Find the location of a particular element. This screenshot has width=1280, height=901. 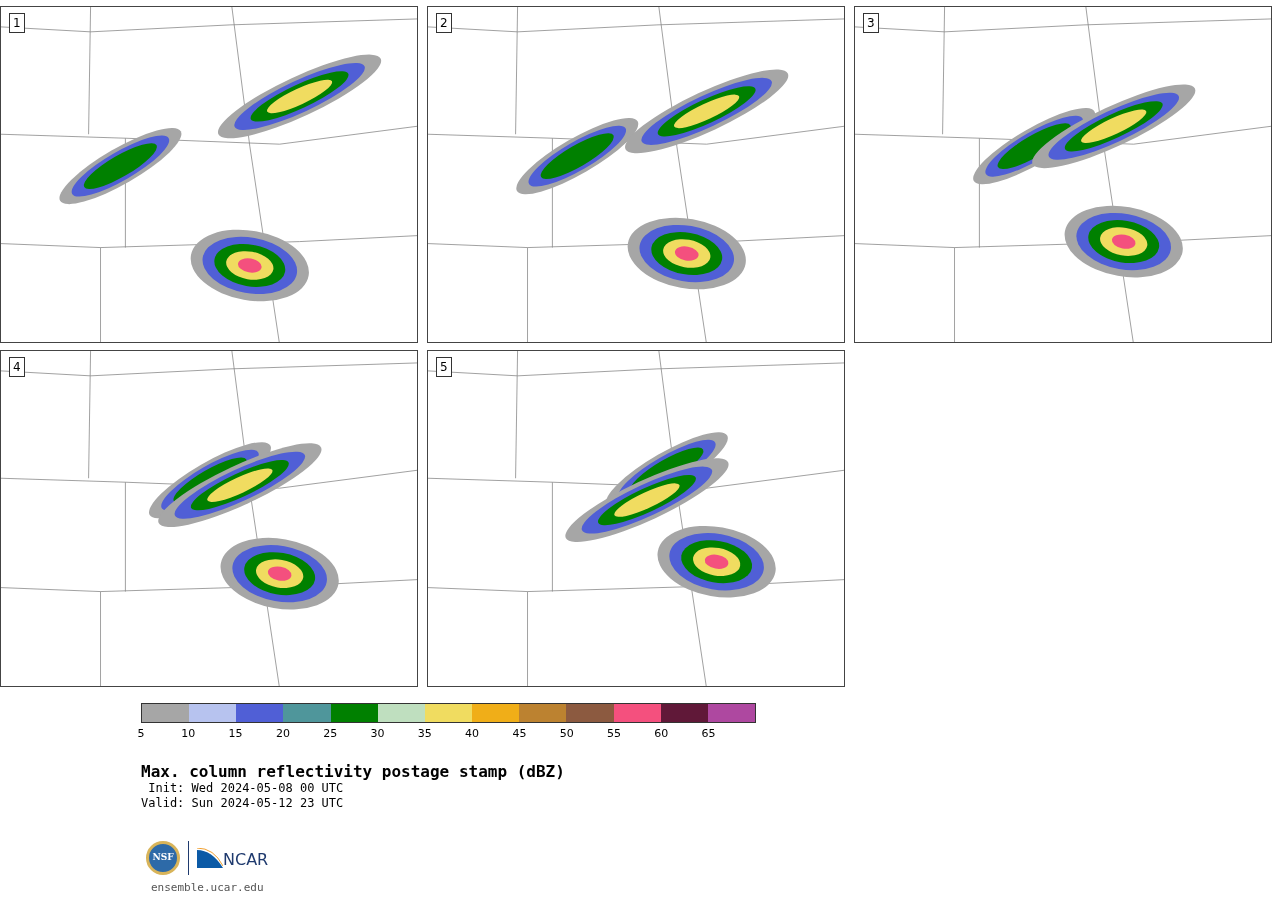

panel-number: 2 is located at coordinates (444, 23).